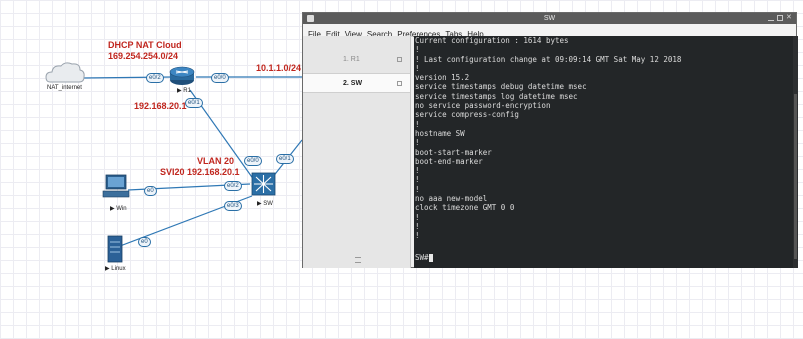  I want to click on win-name-label: ▶ Win, so click(118, 209).